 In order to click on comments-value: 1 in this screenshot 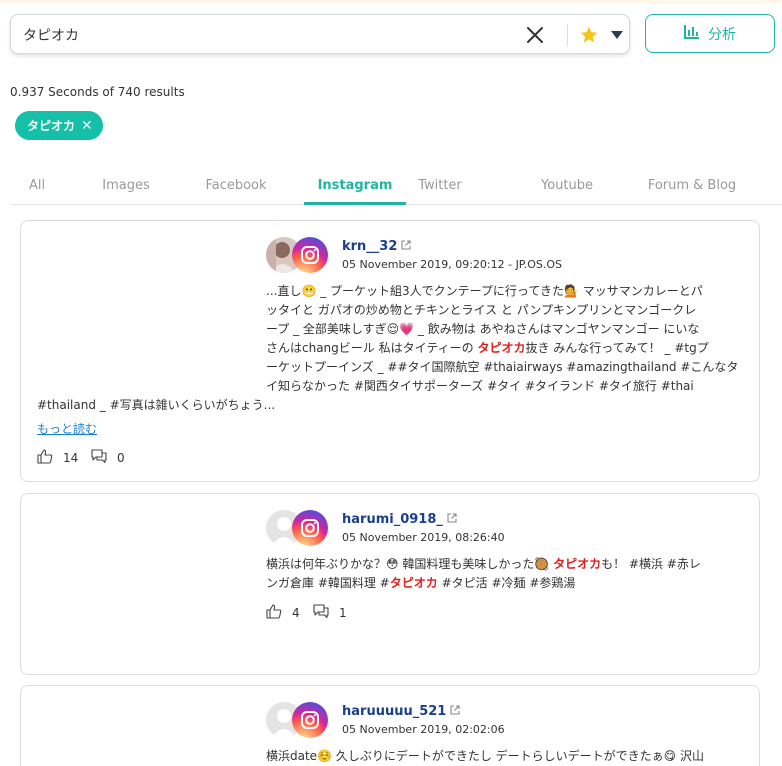, I will do `click(343, 612)`.